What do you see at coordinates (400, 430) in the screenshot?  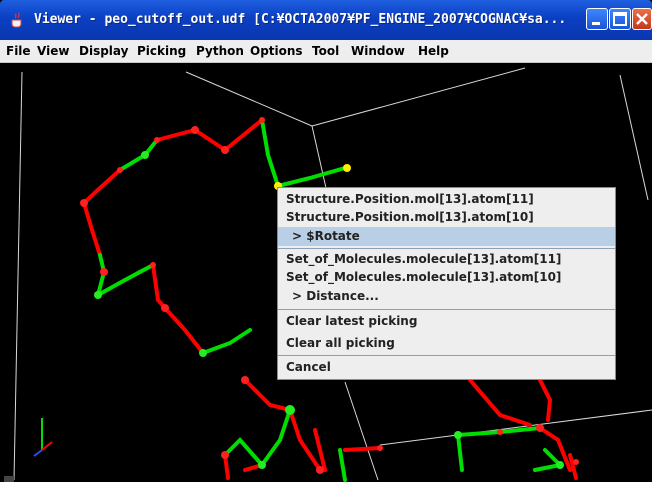 I see `polymer-chain-lower` at bounding box center [400, 430].